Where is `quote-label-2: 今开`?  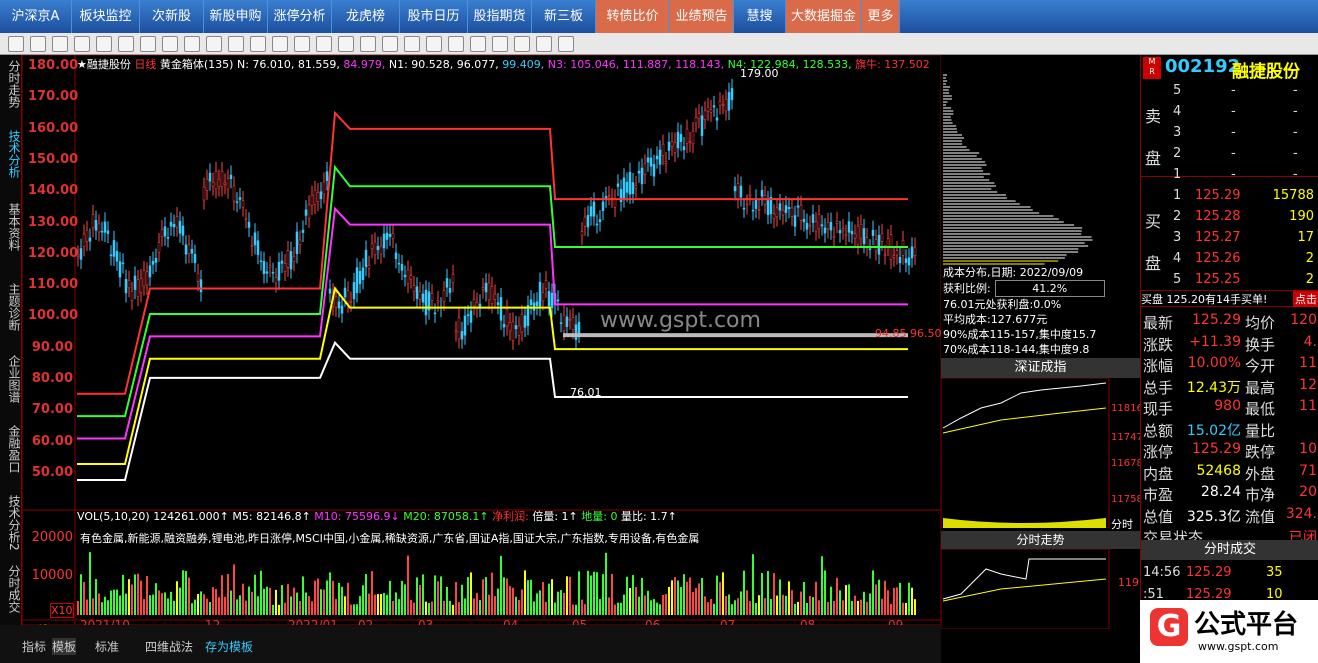
quote-label-2: 今开 is located at coordinates (1260, 366).